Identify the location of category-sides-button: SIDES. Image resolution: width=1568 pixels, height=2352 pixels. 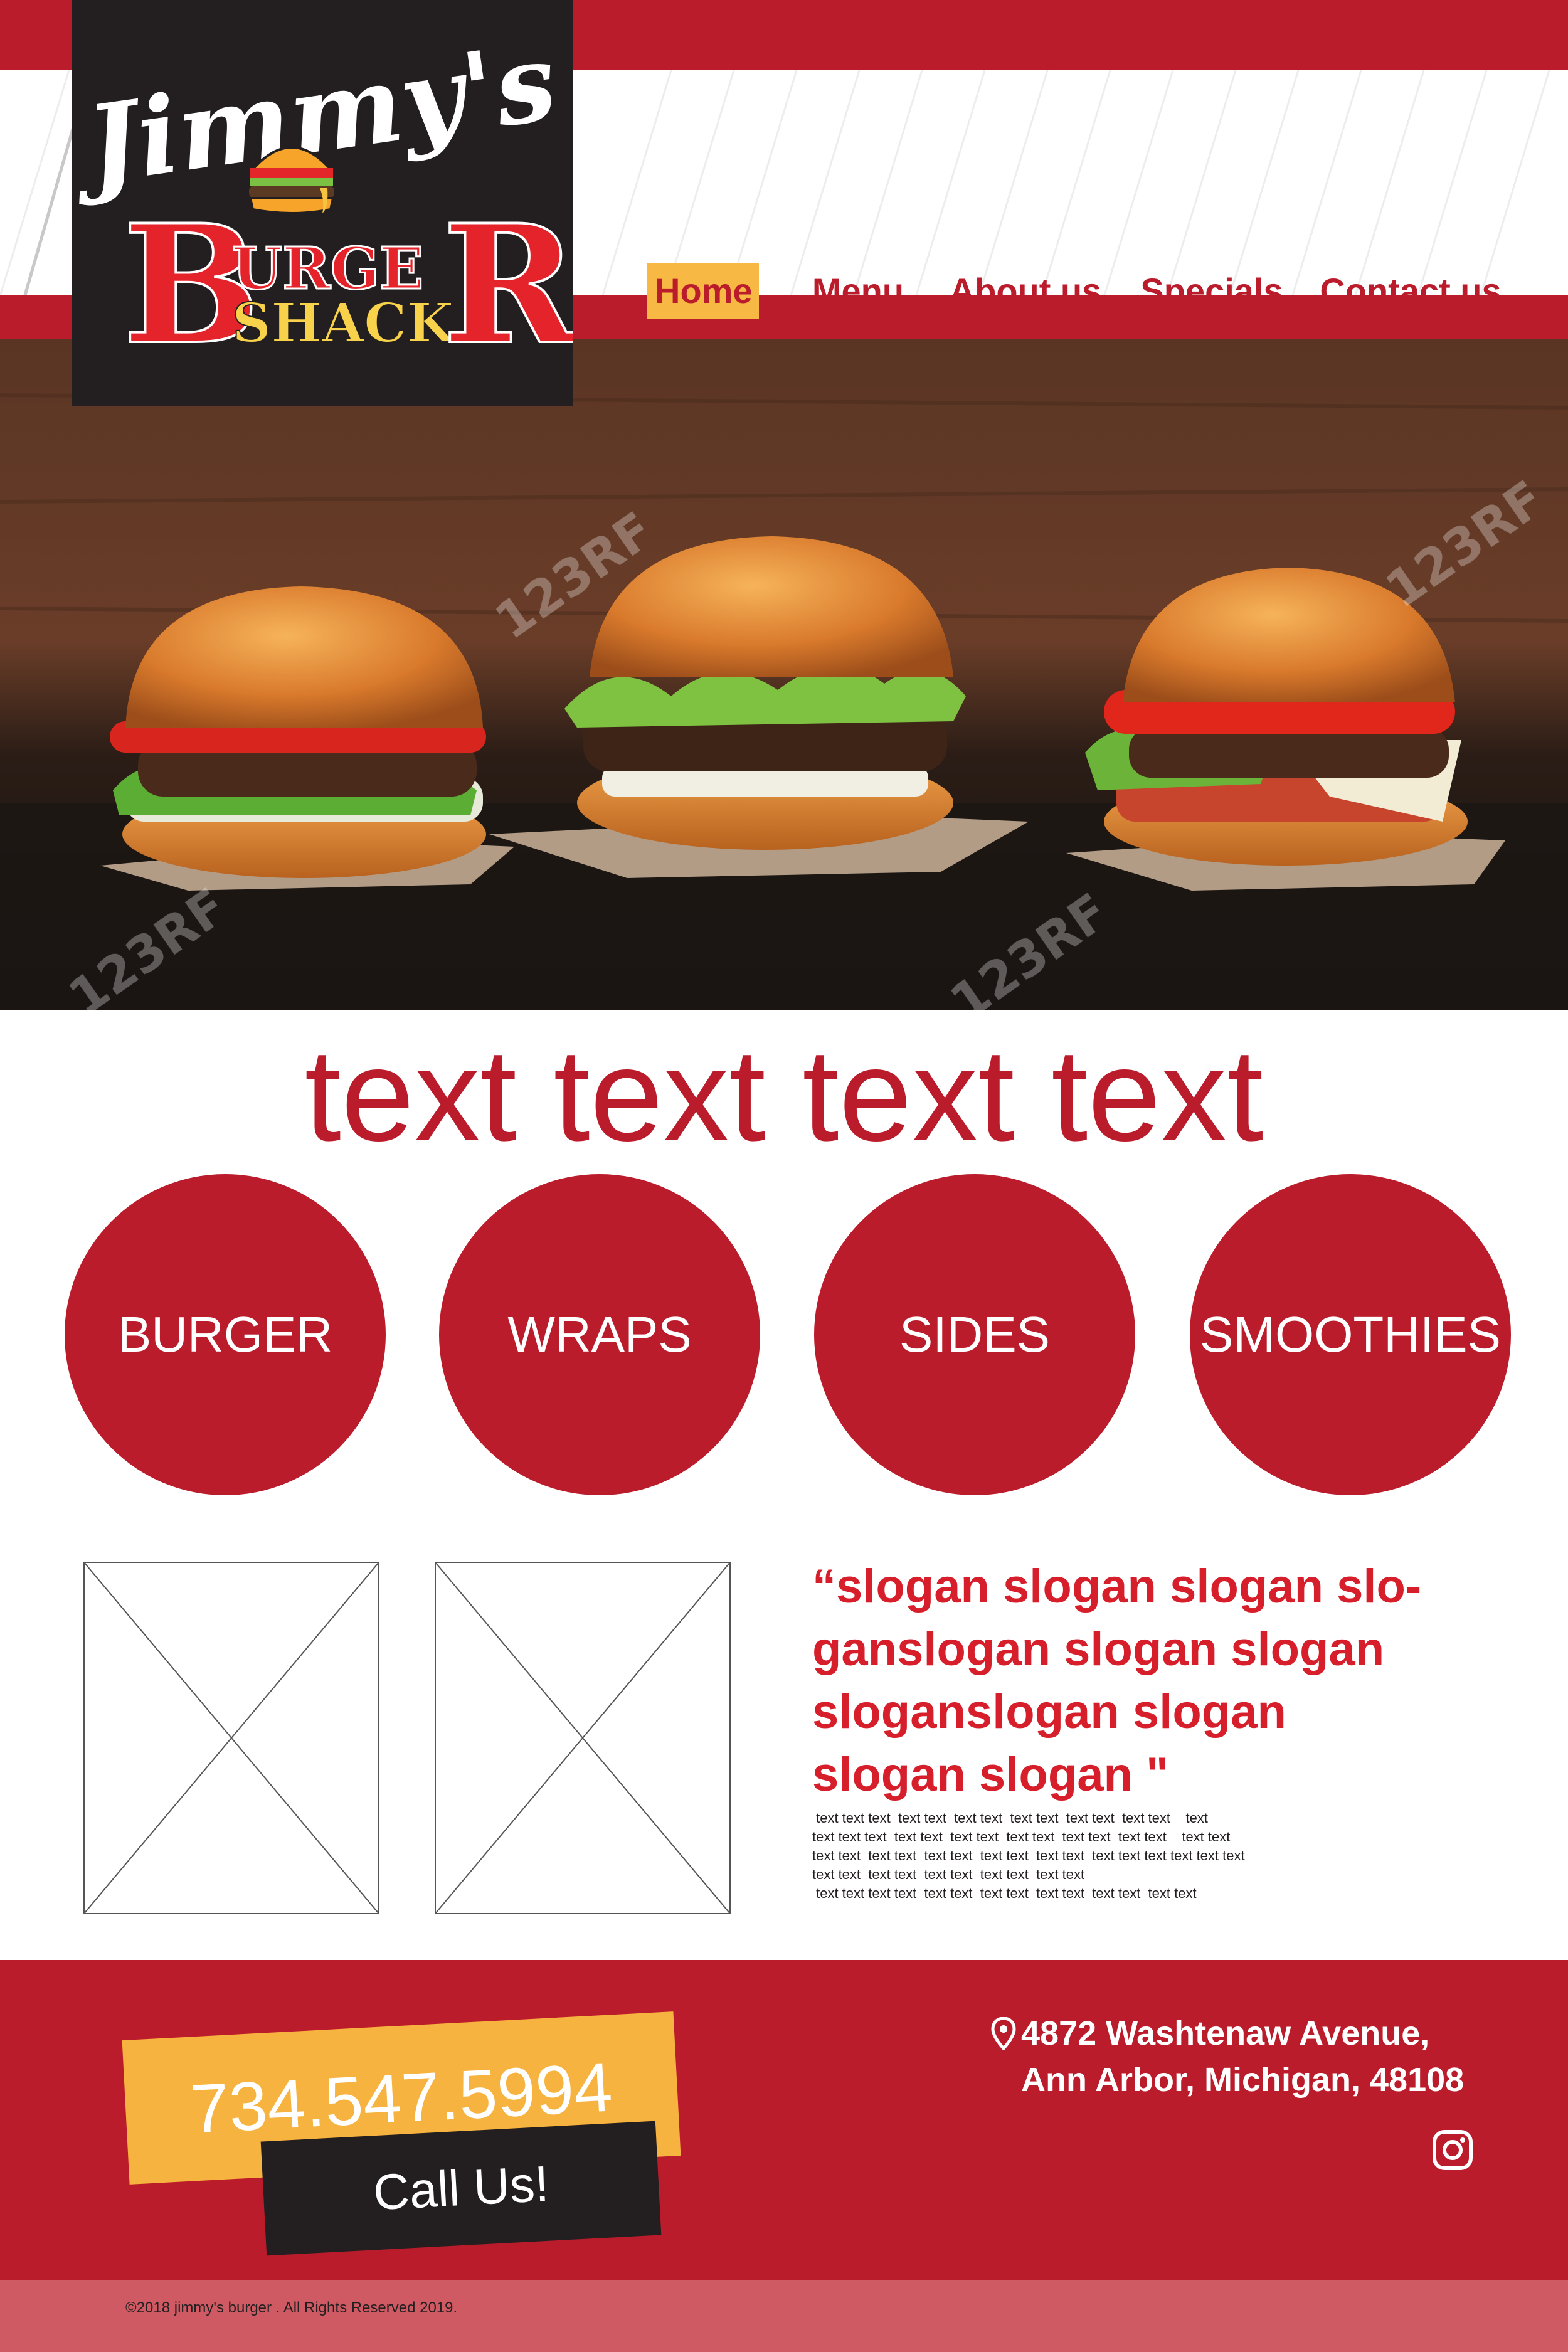
(974, 1335).